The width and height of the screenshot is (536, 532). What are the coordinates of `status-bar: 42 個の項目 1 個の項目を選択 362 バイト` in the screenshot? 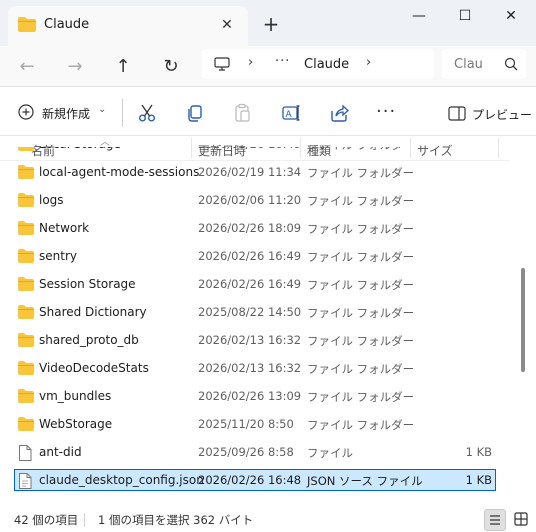 It's located at (268, 519).